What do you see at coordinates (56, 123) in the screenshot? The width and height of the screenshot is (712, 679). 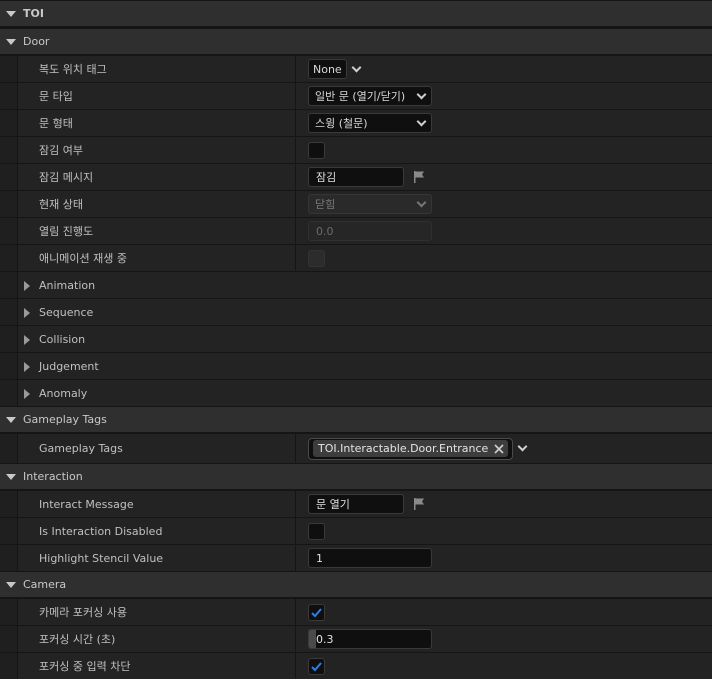 I see `property-label: 문 형태` at bounding box center [56, 123].